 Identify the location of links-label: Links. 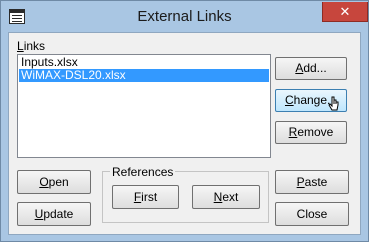
(31, 46).